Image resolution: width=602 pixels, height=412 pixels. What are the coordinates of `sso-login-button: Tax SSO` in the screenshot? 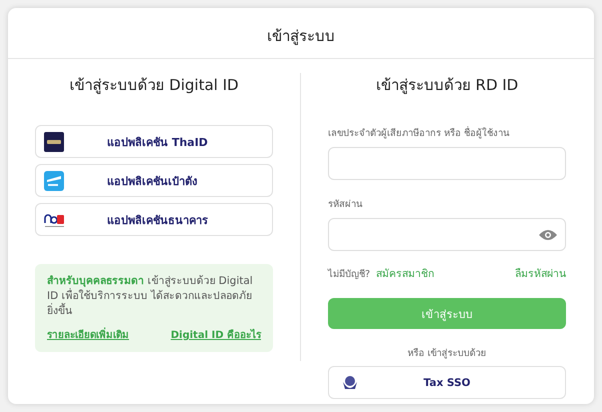 It's located at (447, 382).